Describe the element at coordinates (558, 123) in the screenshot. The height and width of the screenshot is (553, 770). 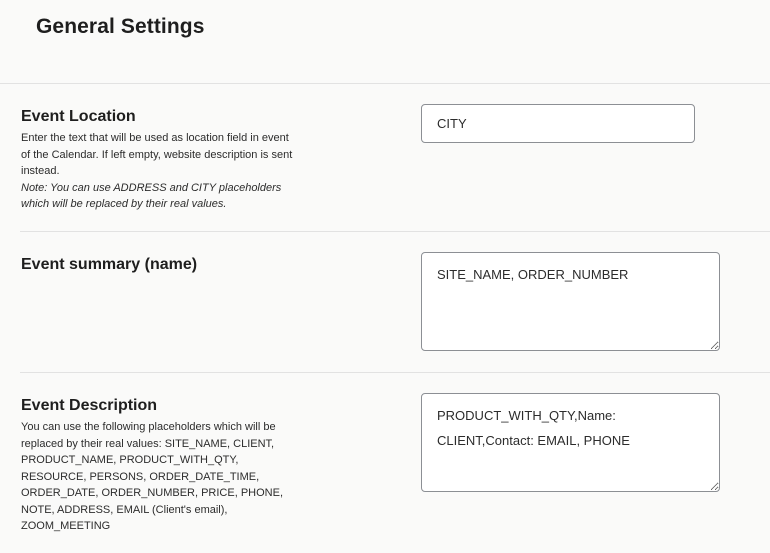
I see `event-location-input` at that location.